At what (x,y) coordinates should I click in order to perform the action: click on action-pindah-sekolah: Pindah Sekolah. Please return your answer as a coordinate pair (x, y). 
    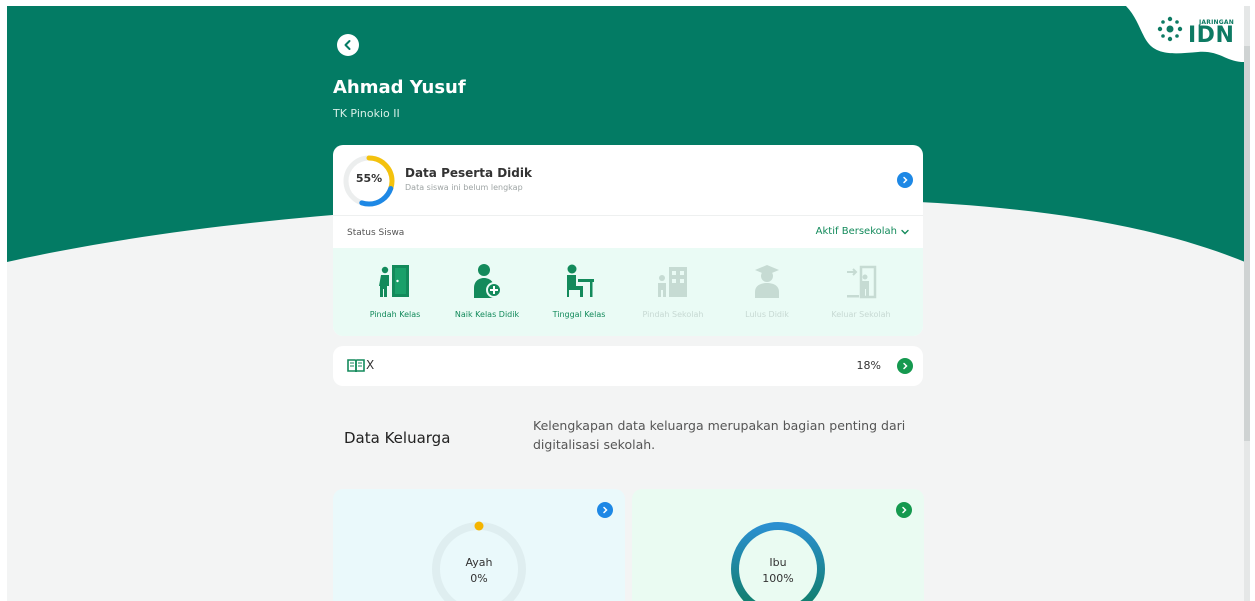
    Looking at the image, I should click on (673, 290).